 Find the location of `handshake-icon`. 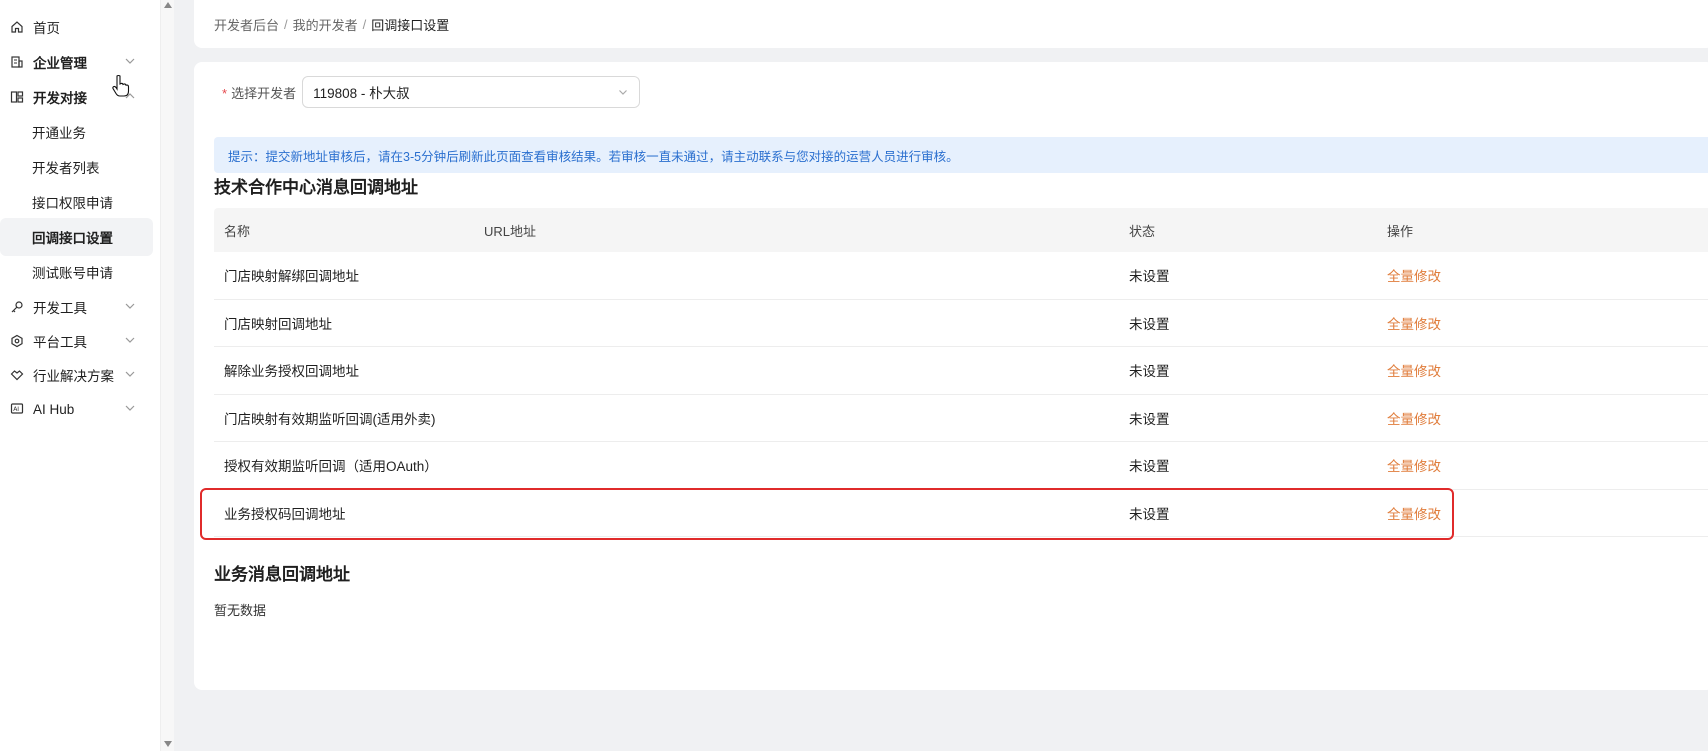

handshake-icon is located at coordinates (17, 375).